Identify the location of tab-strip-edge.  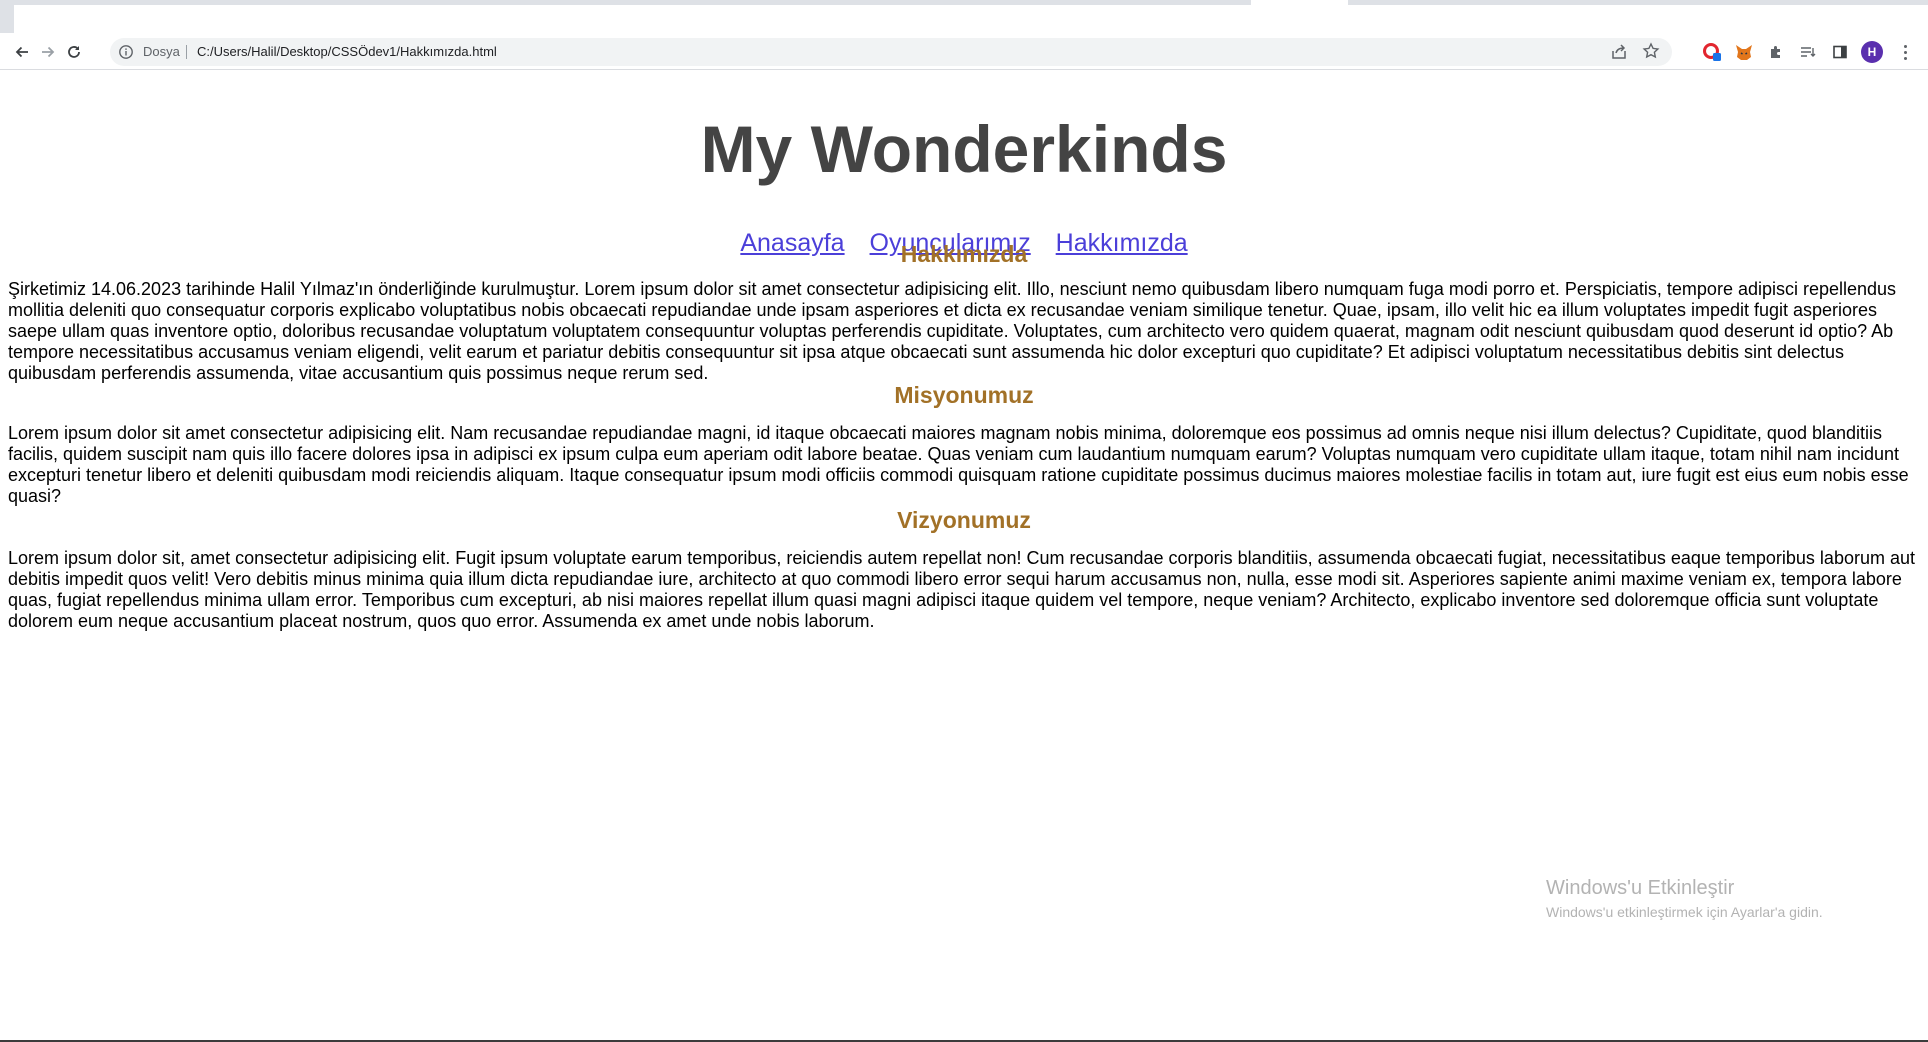
(7, 16).